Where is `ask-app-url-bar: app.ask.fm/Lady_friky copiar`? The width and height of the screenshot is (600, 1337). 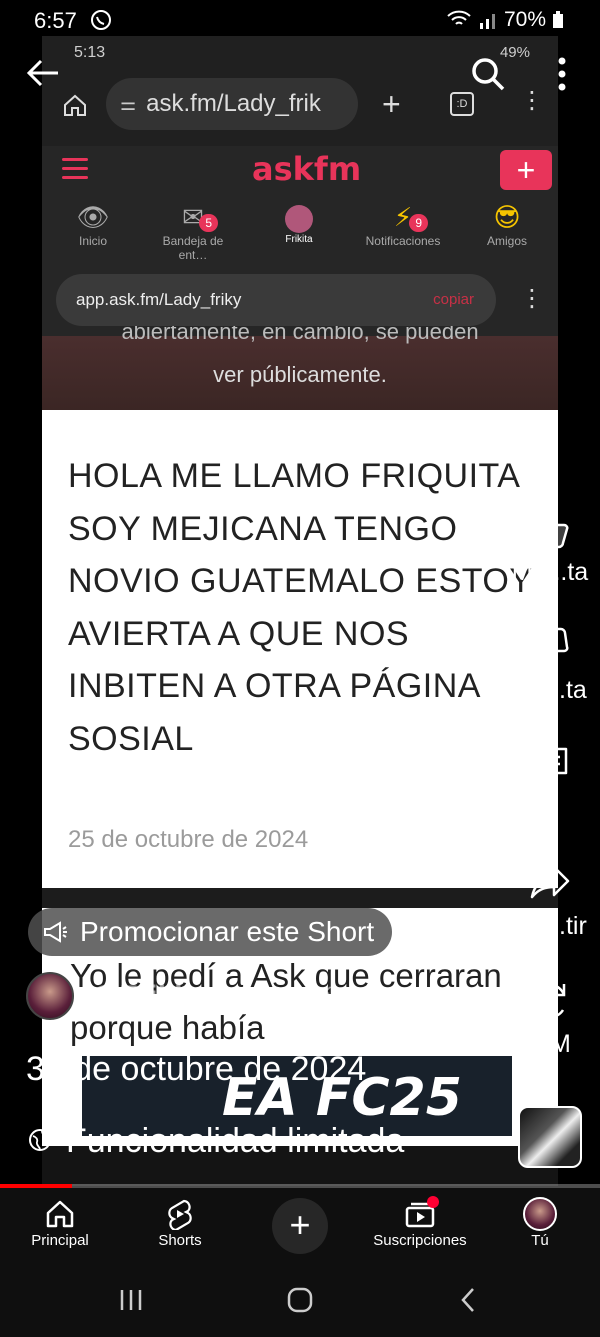 ask-app-url-bar: app.ask.fm/Lady_friky copiar is located at coordinates (276, 300).